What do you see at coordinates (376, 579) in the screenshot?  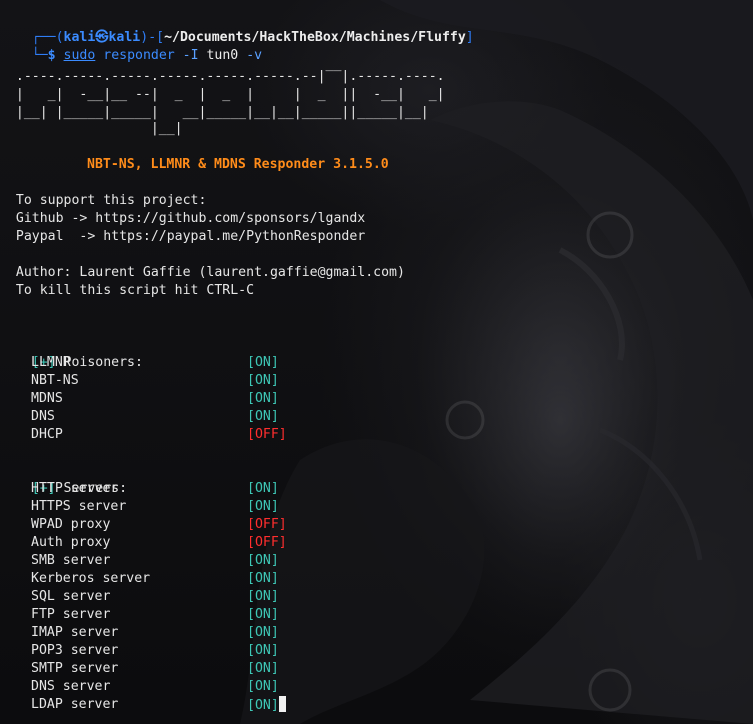 I see `servers-row: Kerberos server [ON]` at bounding box center [376, 579].